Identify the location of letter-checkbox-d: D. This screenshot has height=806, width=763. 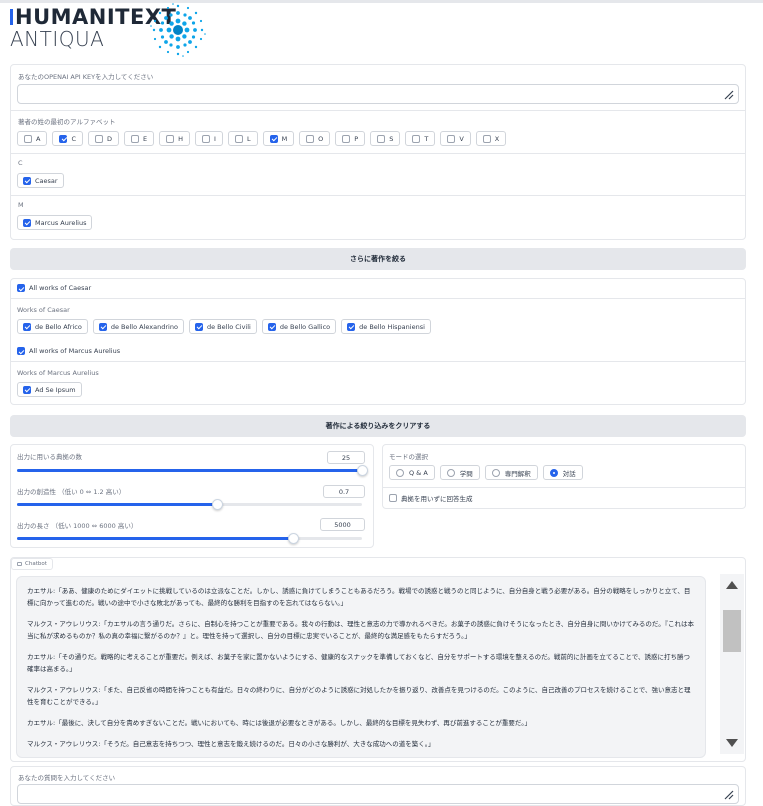
(104, 138).